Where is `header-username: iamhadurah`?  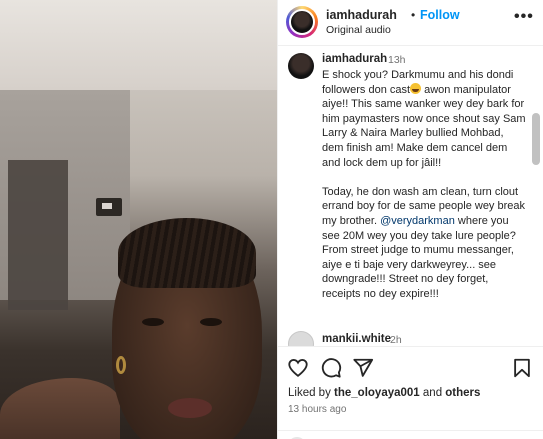 header-username: iamhadurah is located at coordinates (361, 15).